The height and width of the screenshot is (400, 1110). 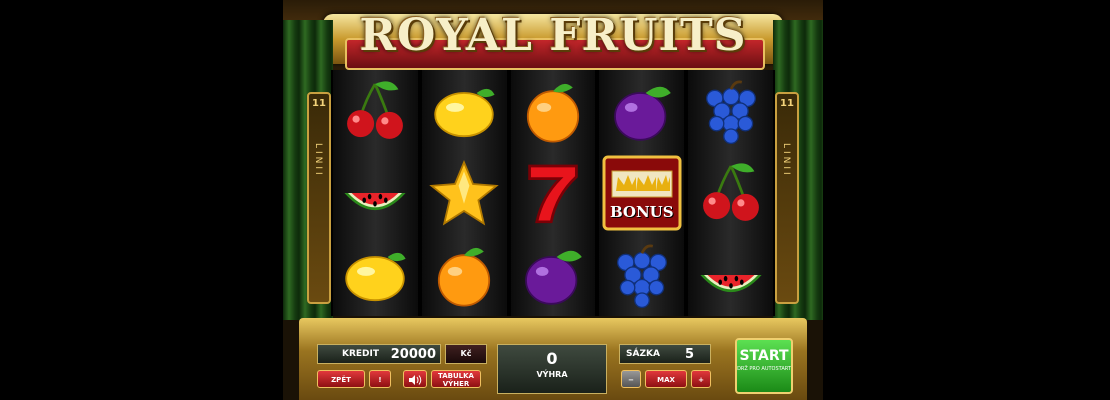 I want to click on start-button: START DRŽ PRO AUTOSTART, so click(x=764, y=366).